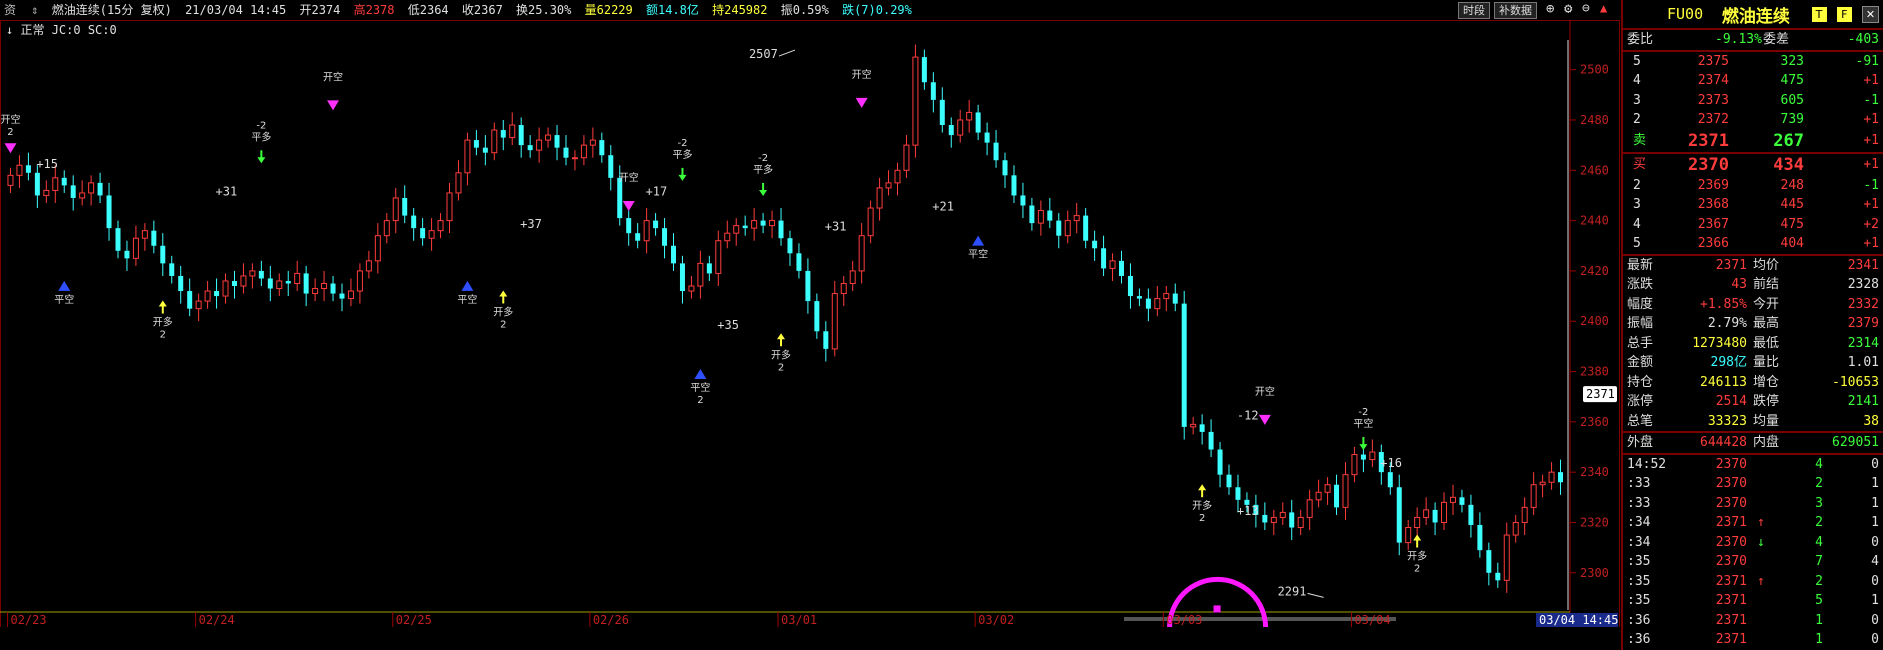 The height and width of the screenshot is (650, 1883). What do you see at coordinates (1871, 100) in the screenshot?
I see `ask-change: -1` at bounding box center [1871, 100].